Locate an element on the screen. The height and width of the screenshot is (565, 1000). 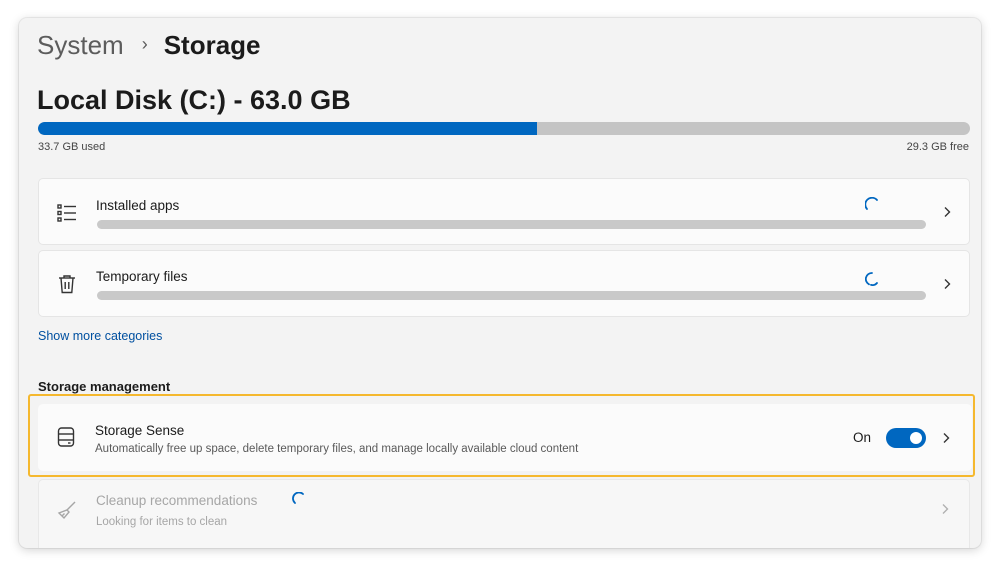
free-space-label: 29.3 GB free is located at coordinates (937, 147).